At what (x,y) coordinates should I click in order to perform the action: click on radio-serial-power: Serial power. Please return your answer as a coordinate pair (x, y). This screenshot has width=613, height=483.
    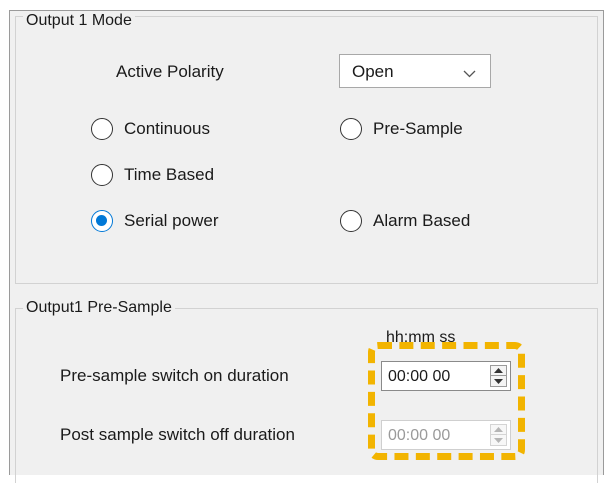
    Looking at the image, I should click on (155, 221).